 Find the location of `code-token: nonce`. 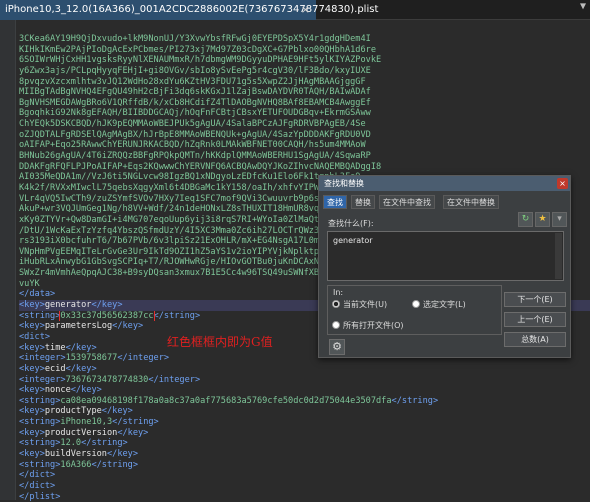

code-token: nonce is located at coordinates (57, 390).